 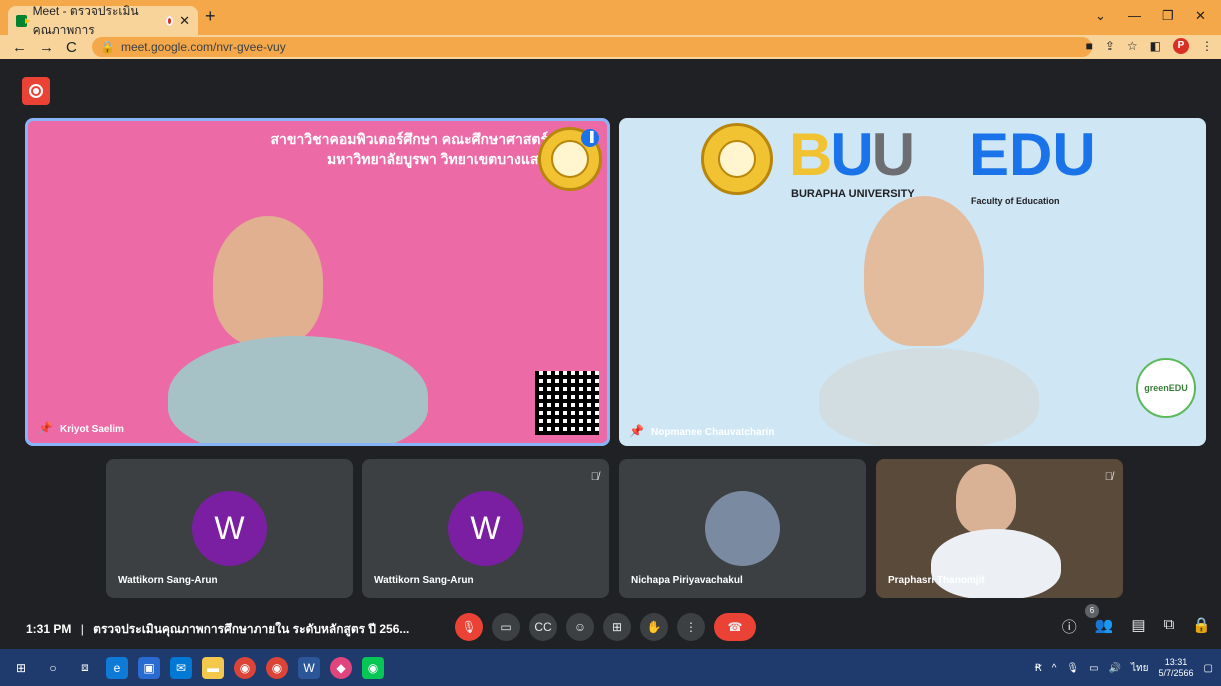 I want to click on chevron-up-icon: ^, so click(x=1054, y=668).